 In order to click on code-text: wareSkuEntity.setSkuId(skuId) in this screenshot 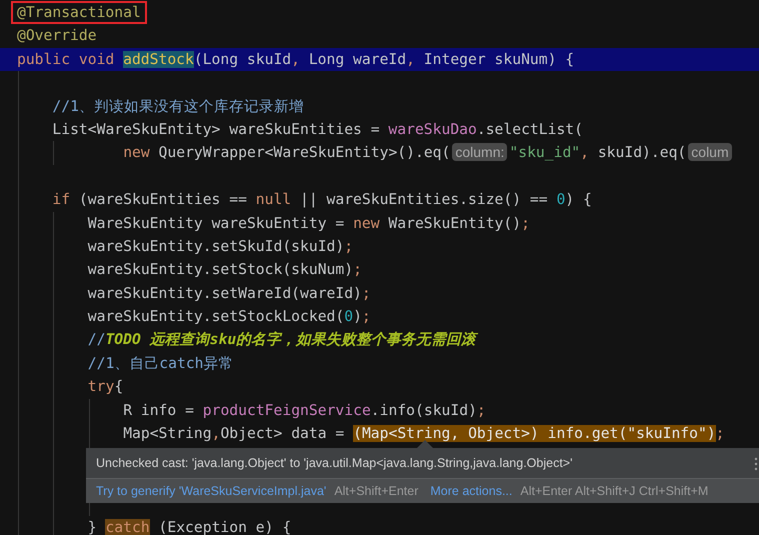, I will do `click(216, 246)`.